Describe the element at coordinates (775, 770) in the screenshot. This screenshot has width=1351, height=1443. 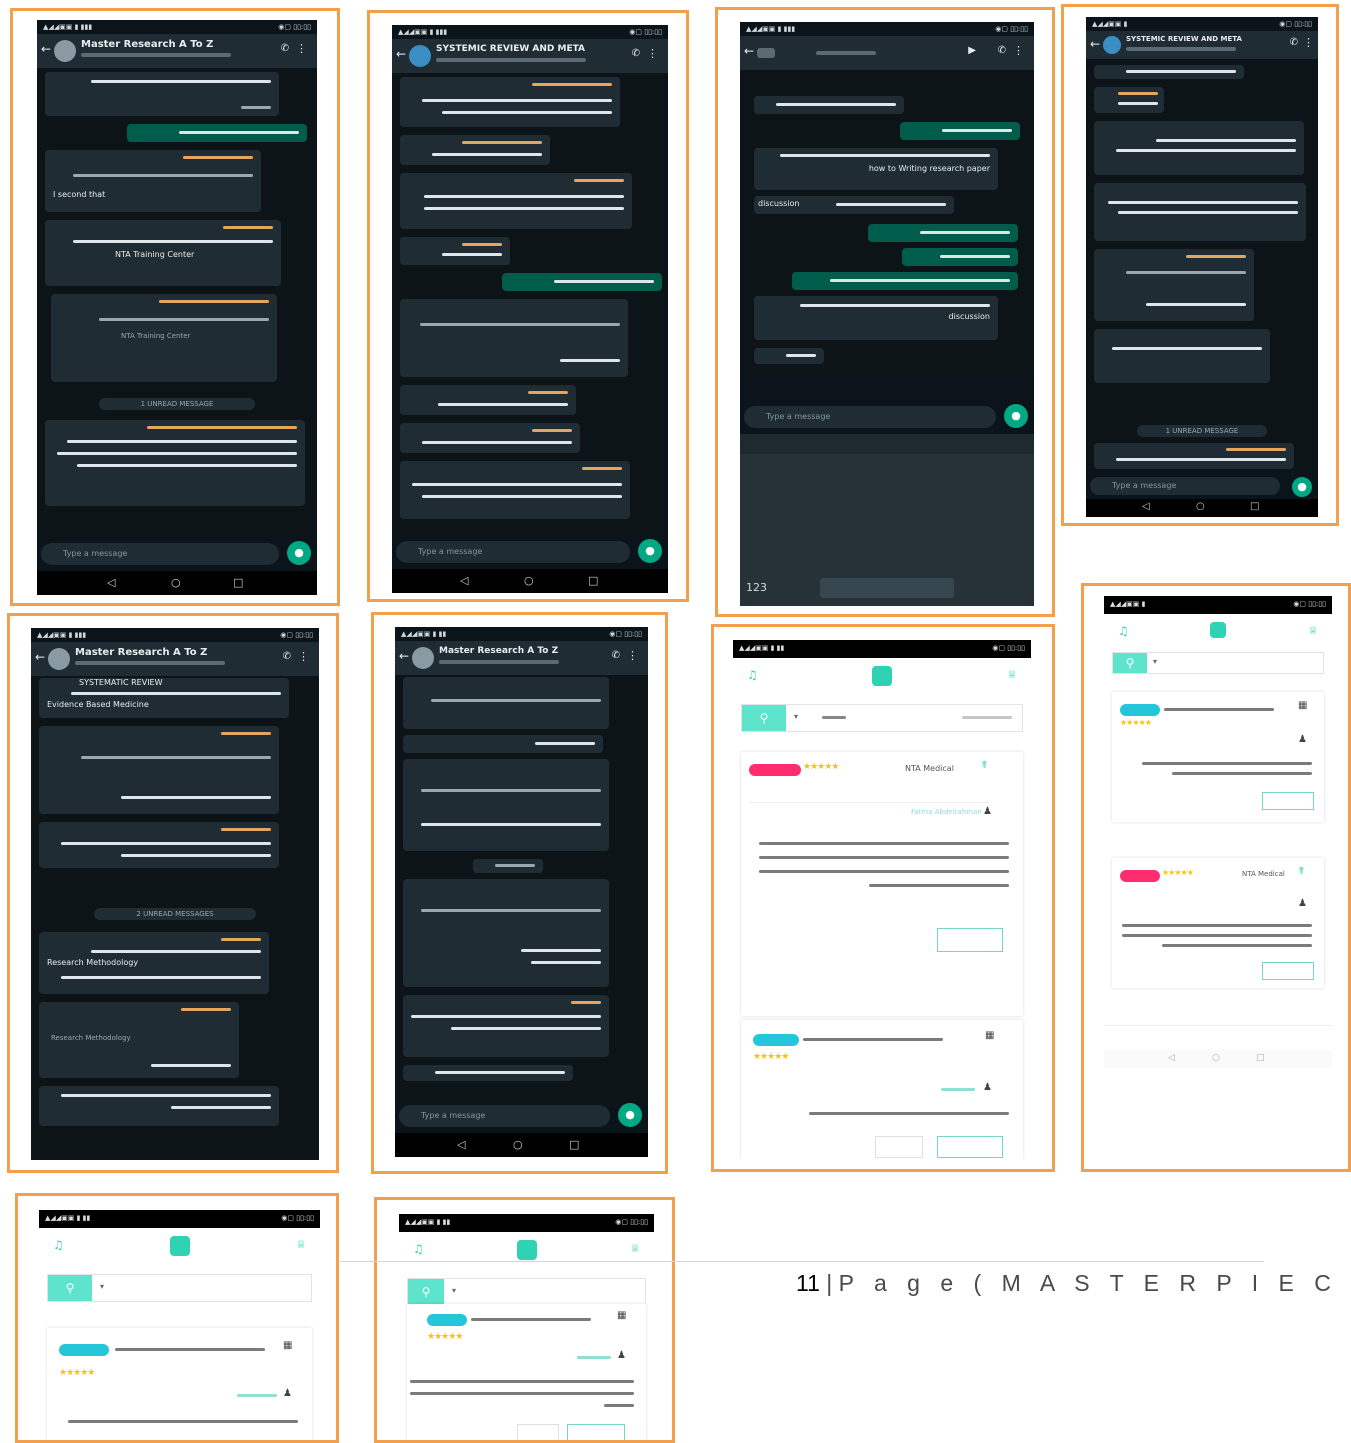
I see `status-badge` at that location.